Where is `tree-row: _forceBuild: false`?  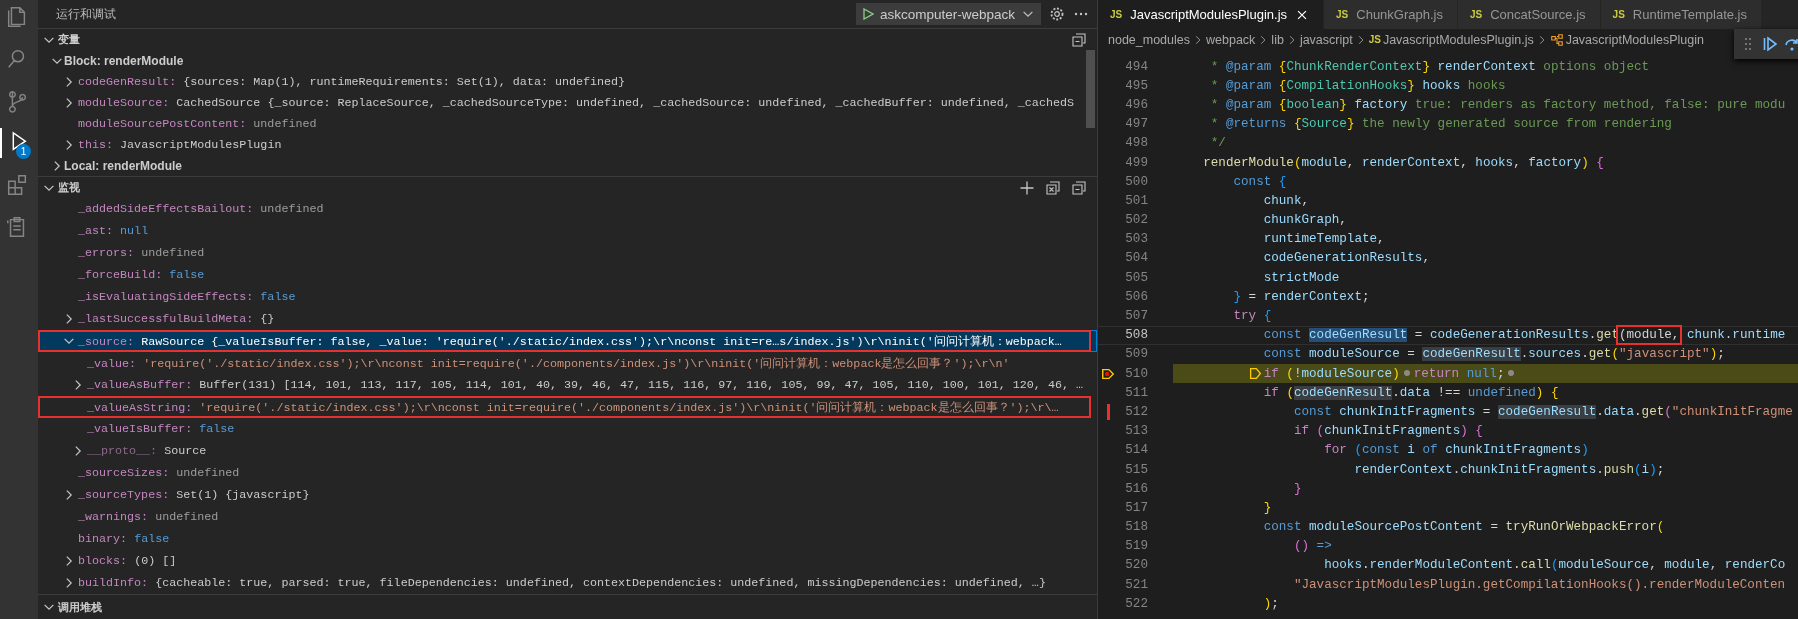 tree-row: _forceBuild: false is located at coordinates (567, 275).